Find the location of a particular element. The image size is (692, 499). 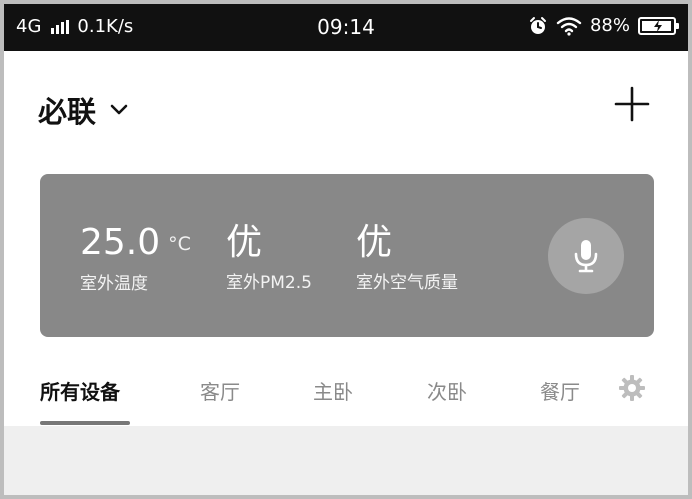

tab-dining-room: 餐厅 is located at coordinates (560, 390).